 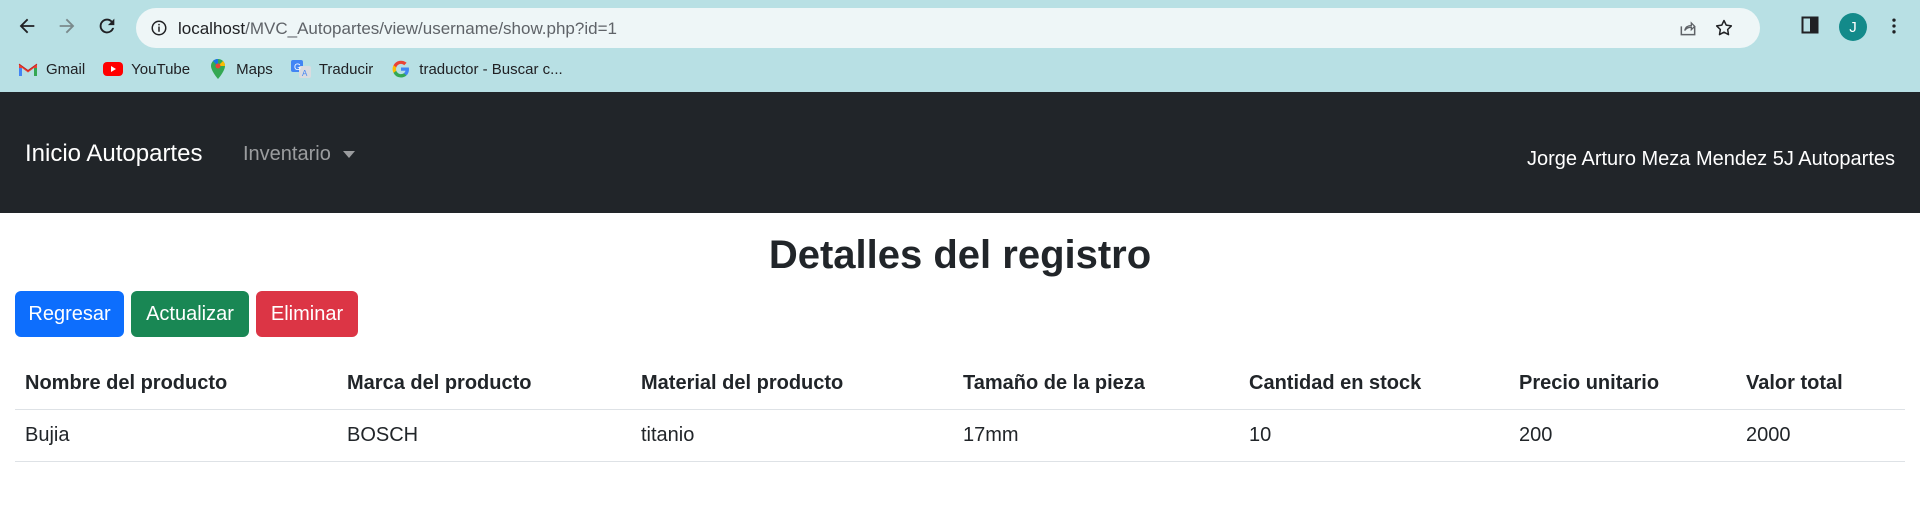 I want to click on site-info-icon, so click(x=159, y=28).